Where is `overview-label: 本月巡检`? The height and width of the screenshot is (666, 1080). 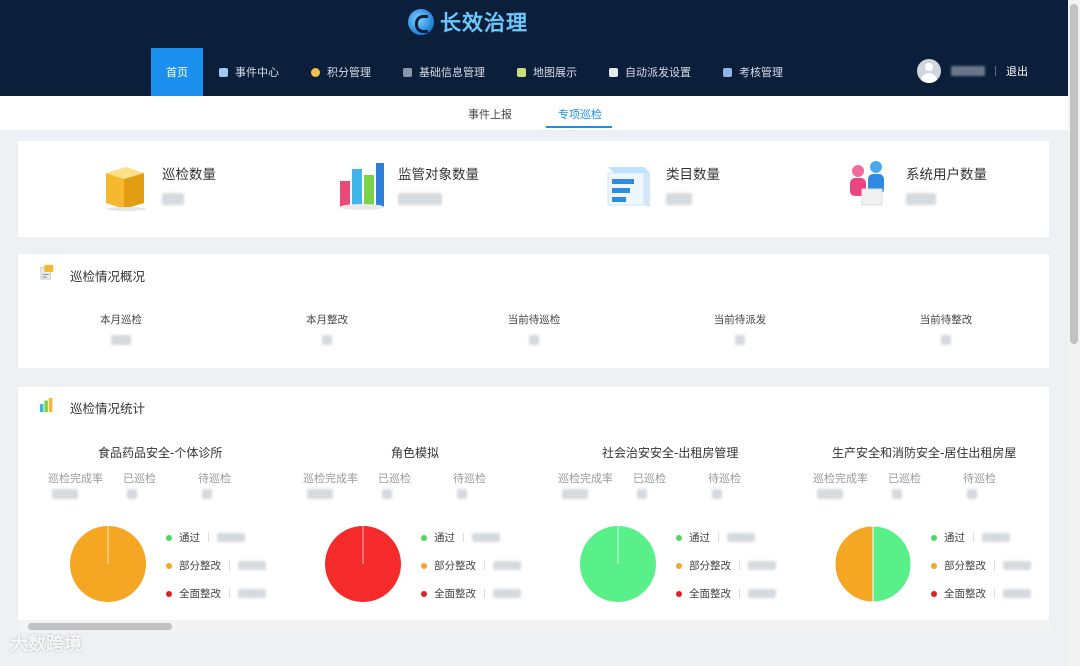 overview-label: 本月巡检 is located at coordinates (121, 320).